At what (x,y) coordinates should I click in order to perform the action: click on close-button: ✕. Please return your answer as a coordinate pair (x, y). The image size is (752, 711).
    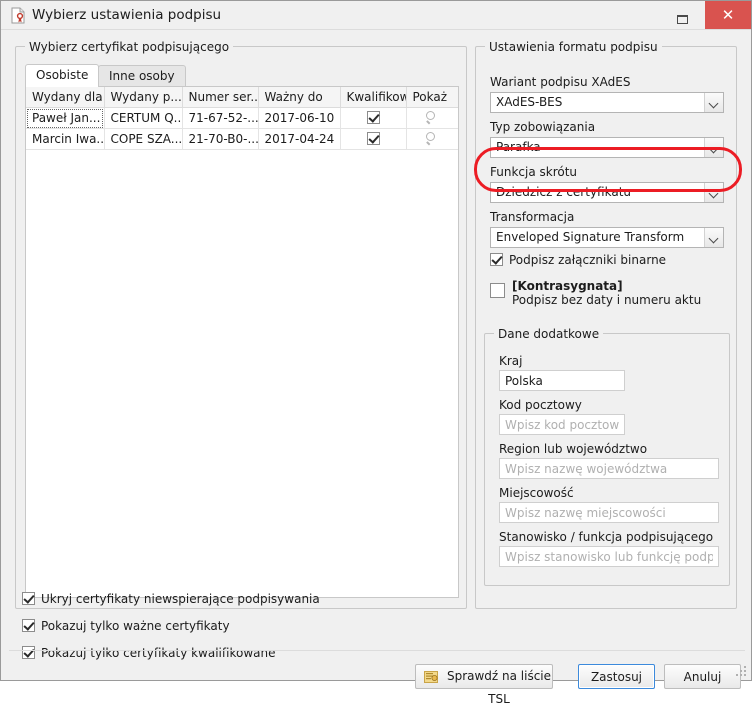
    Looking at the image, I should click on (728, 15).